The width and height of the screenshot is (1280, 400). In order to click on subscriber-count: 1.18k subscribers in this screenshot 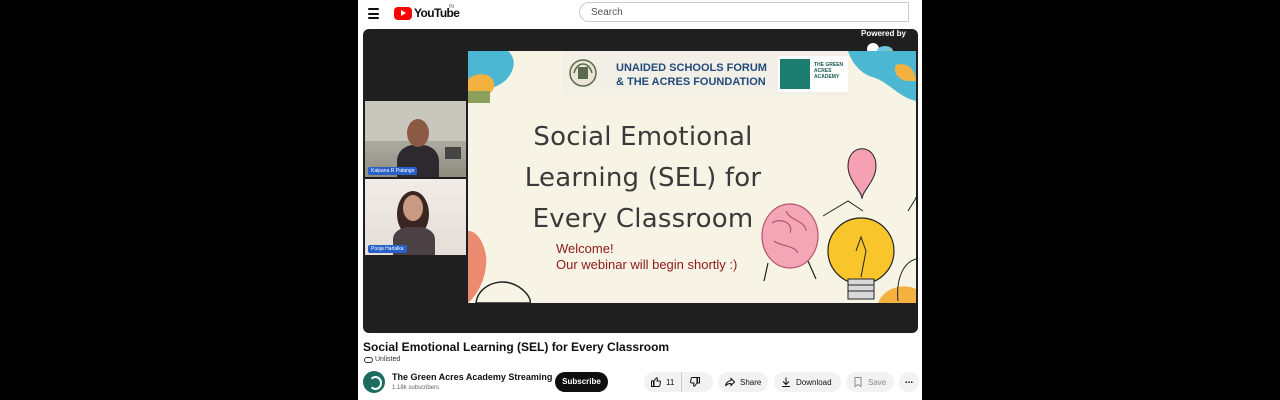, I will do `click(416, 388)`.